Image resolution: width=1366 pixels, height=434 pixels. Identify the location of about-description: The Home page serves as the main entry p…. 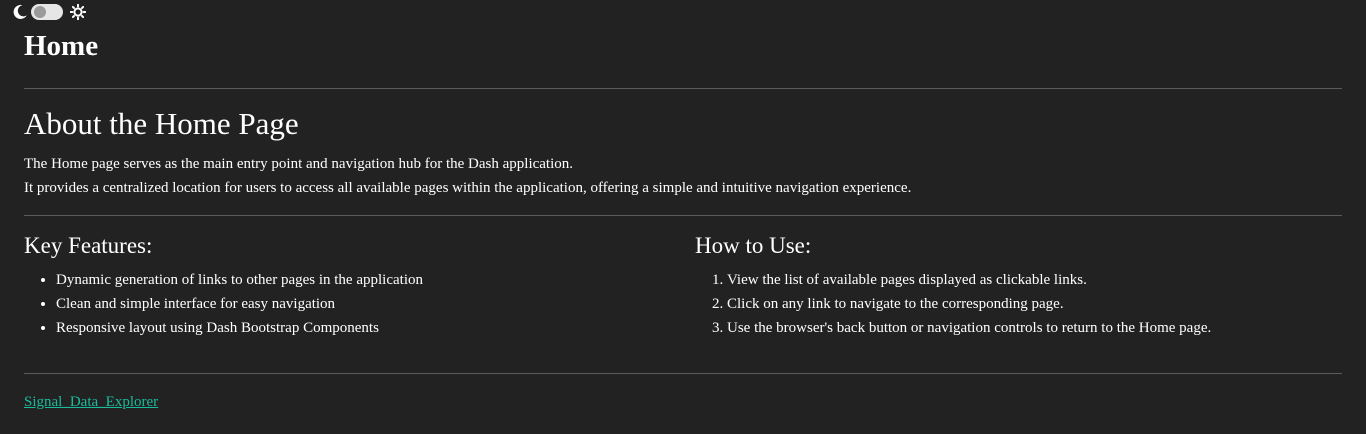
(467, 176).